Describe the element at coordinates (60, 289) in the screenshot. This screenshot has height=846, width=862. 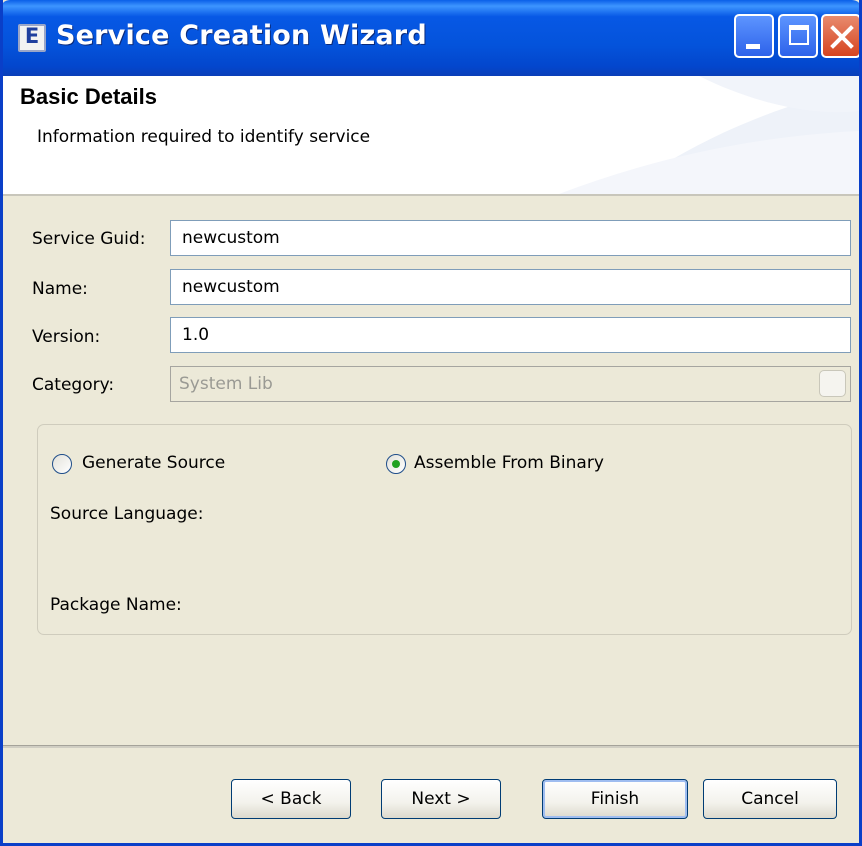
I see `name-label: Name:` at that location.